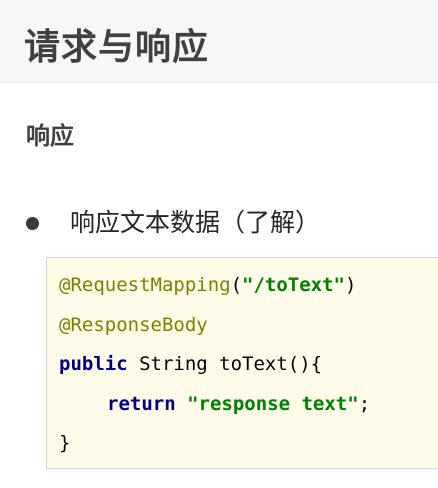  Describe the element at coordinates (195, 222) in the screenshot. I see `bullet-text: 响应文本数据（了解）` at that location.